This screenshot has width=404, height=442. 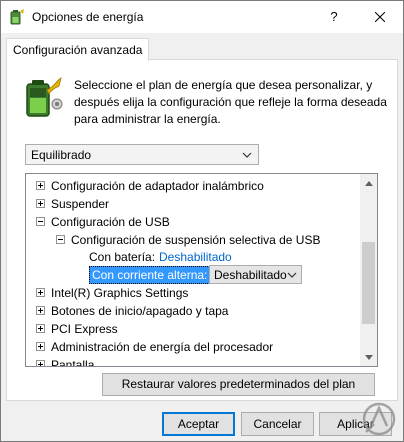 I want to click on scroll-up-button, so click(x=368, y=182).